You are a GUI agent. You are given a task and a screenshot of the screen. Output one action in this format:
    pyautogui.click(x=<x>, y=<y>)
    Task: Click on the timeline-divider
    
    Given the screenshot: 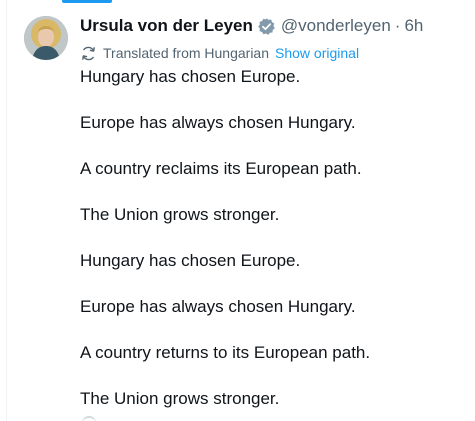 What is the action you would take?
    pyautogui.click(x=6, y=210)
    